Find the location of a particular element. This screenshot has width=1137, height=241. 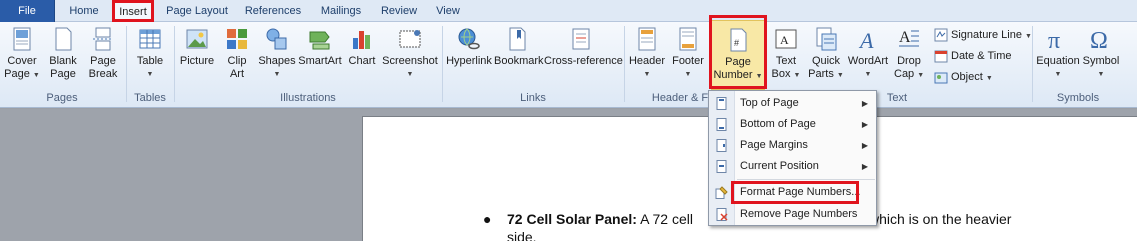

footer-button: Footer ▼ is located at coordinates (688, 53).